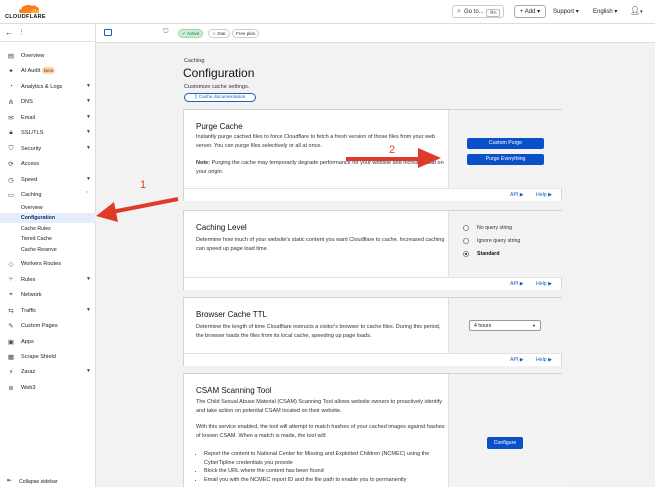 The width and height of the screenshot is (655, 487). What do you see at coordinates (42, 87) in the screenshot?
I see `sidebar-item-label: Analytics & Logs` at bounding box center [42, 87].